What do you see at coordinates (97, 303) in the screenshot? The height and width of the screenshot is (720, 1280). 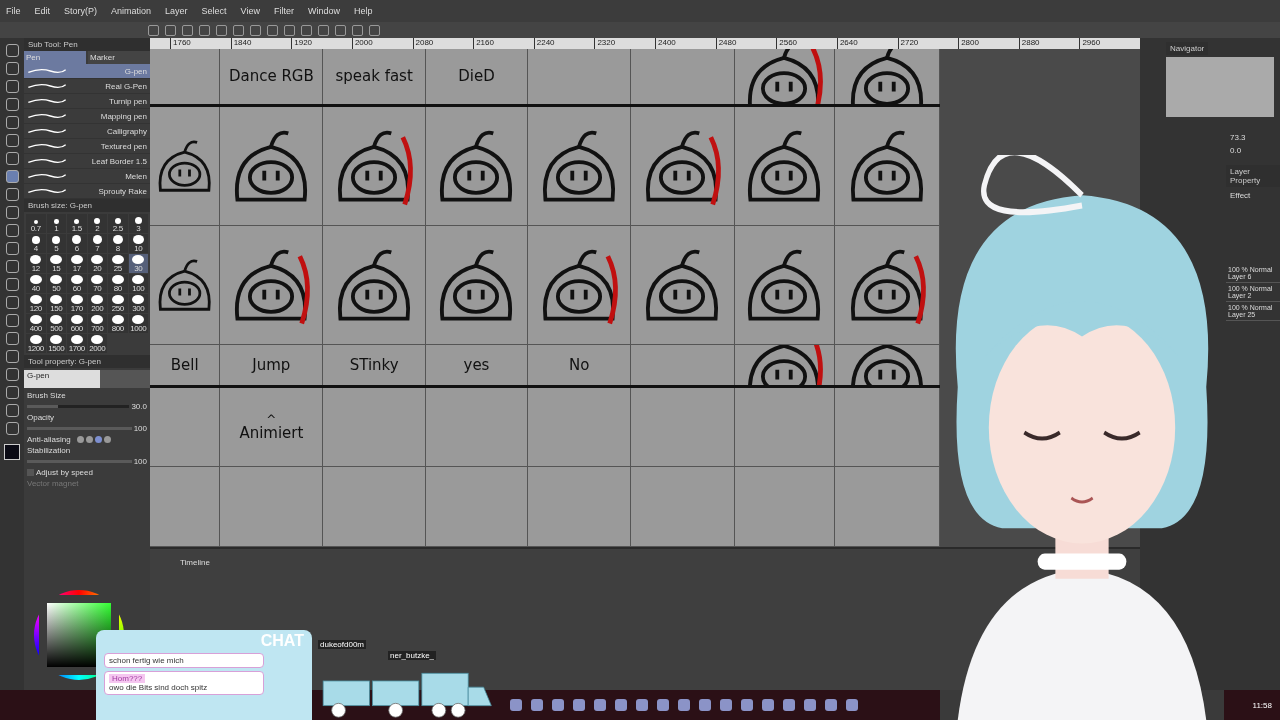 I see `brush-size-item: 200` at bounding box center [97, 303].